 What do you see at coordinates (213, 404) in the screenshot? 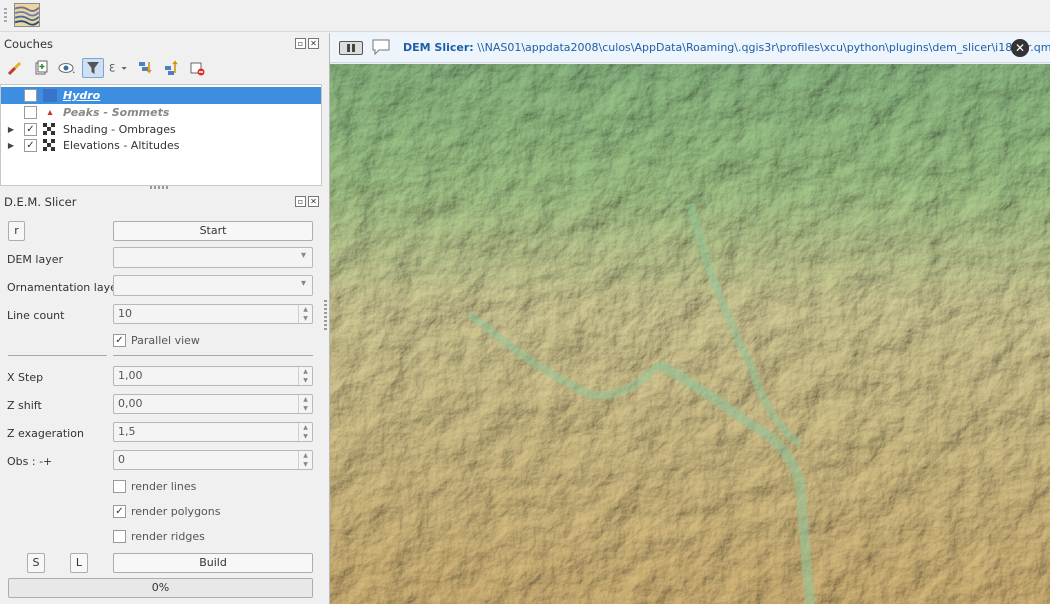
I see `z-shift-spinbox: 0,00 ▲ ▼` at bounding box center [213, 404].